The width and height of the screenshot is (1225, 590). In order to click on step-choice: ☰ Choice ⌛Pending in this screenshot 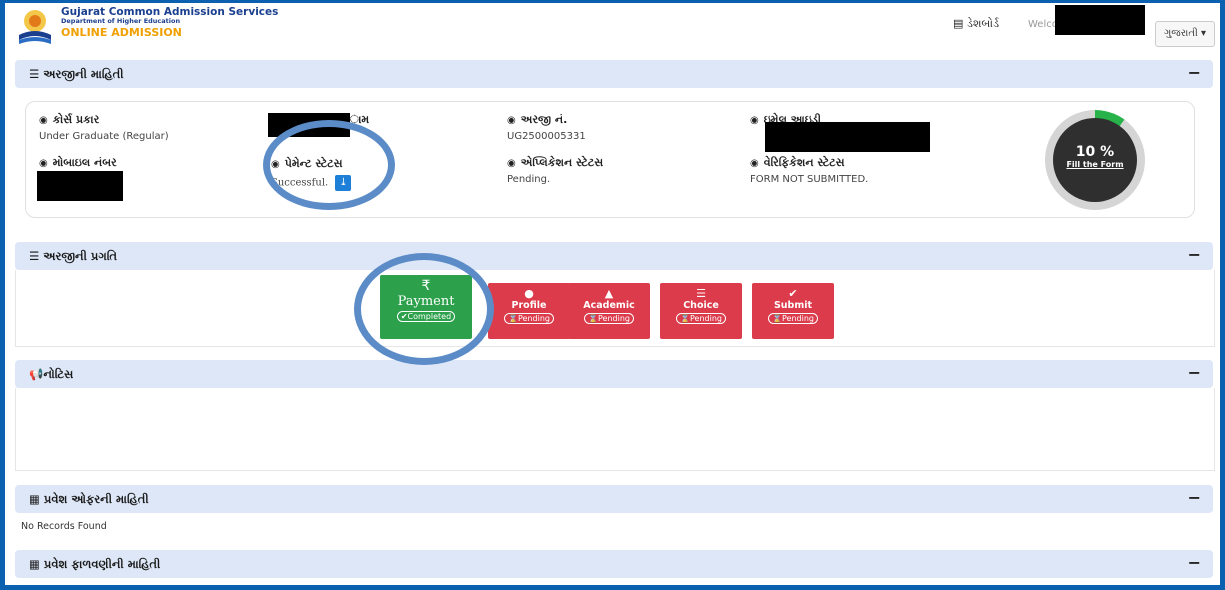, I will do `click(701, 311)`.